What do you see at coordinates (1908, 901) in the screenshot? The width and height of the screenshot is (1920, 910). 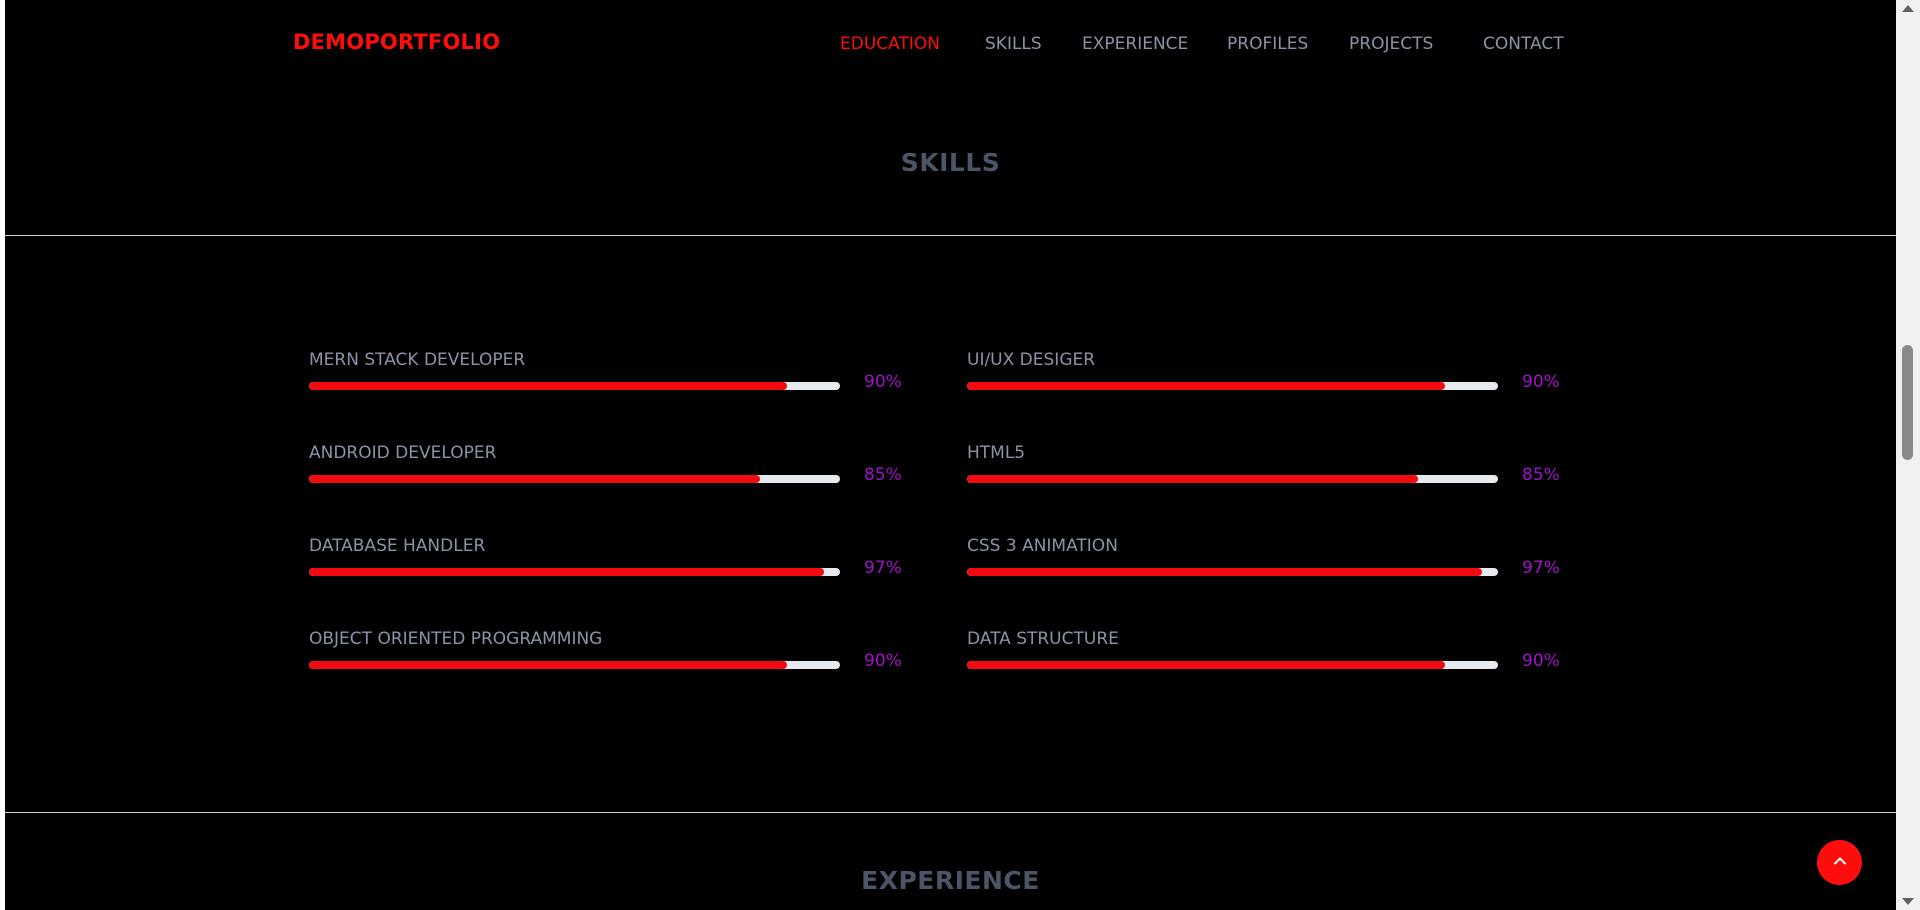 I see `scroll-down-arrow-icon` at bounding box center [1908, 901].